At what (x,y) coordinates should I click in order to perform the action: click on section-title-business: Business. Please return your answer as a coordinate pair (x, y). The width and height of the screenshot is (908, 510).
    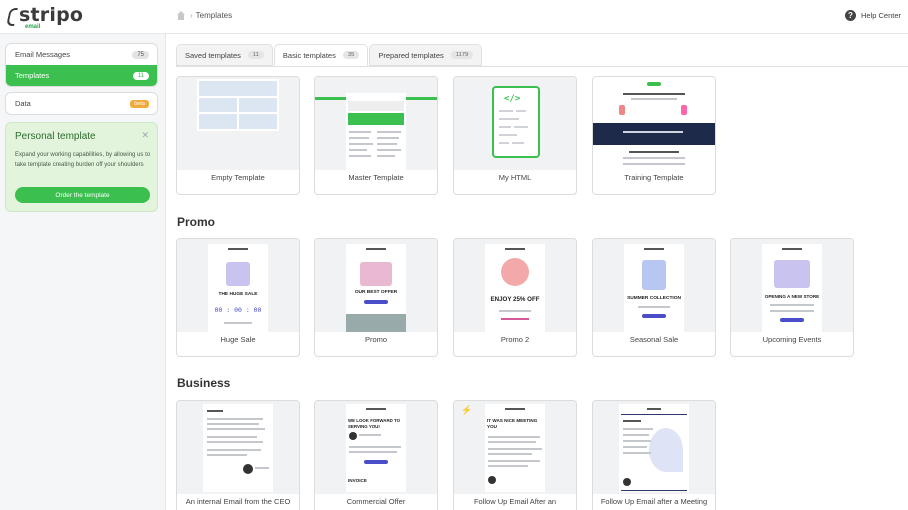
    Looking at the image, I should click on (204, 383).